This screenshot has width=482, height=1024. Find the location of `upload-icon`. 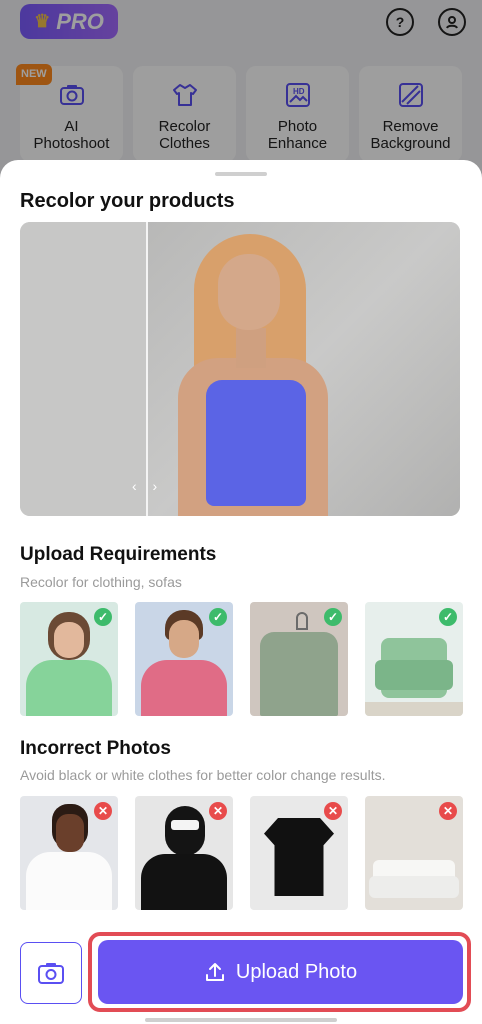

upload-icon is located at coordinates (214, 972).